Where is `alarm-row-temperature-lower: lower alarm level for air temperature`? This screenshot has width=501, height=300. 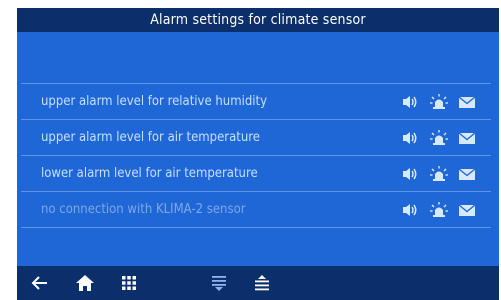
alarm-row-temperature-lower: lower alarm level for air temperature is located at coordinates (256, 174).